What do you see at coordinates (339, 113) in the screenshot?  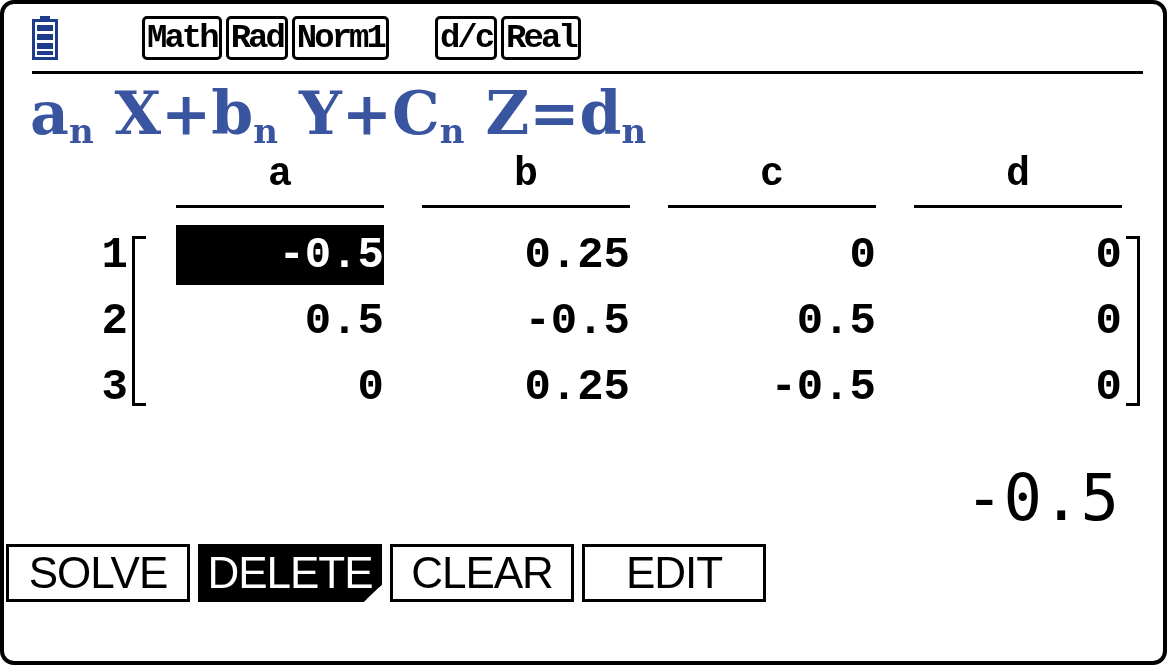 I see `equation-title: a$_{n}$ X+b$_{n}$ Y+C$_{n}$ Z=d$_{n}$` at bounding box center [339, 113].